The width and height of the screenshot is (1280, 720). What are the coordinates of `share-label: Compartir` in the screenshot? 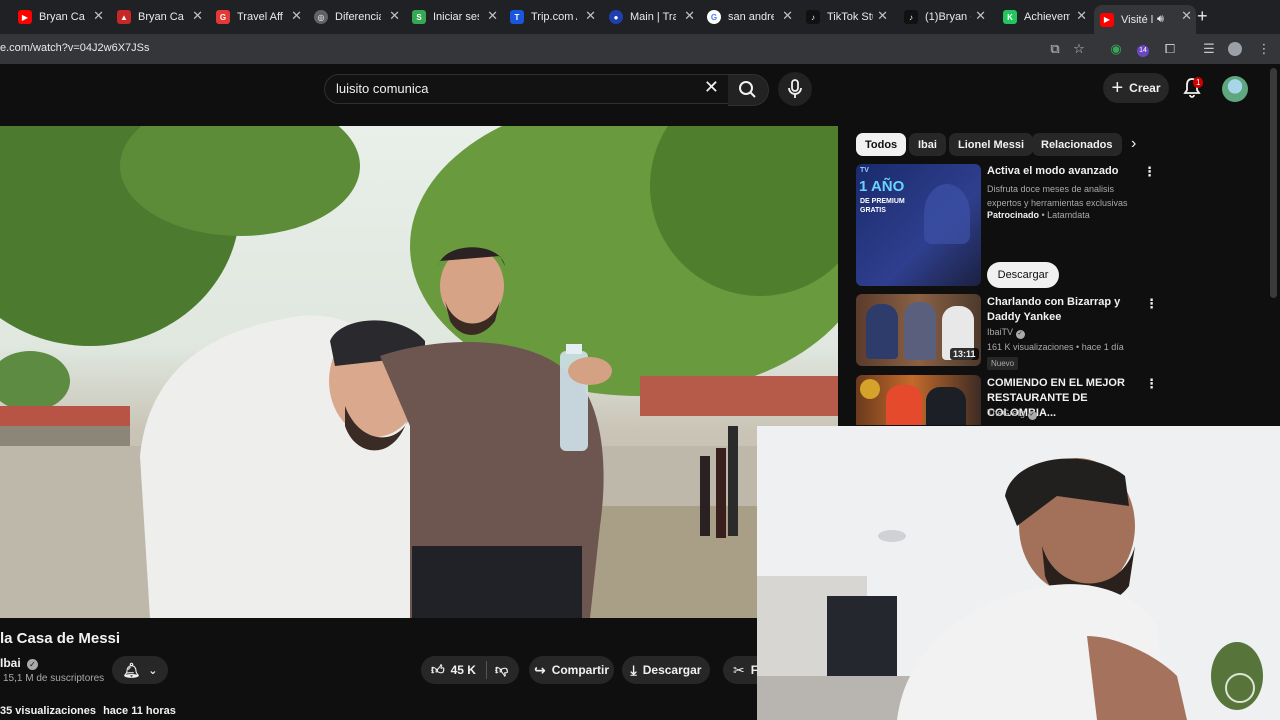 It's located at (580, 670).